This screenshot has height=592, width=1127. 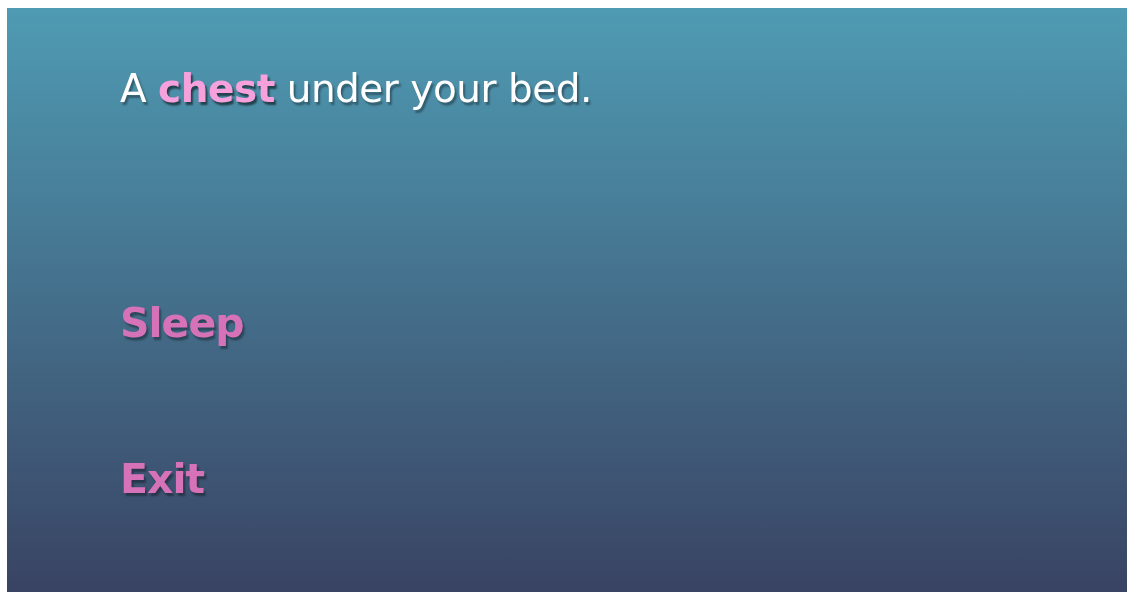 What do you see at coordinates (356, 88) in the screenshot?
I see `narration-text: A chest under your bed.` at bounding box center [356, 88].